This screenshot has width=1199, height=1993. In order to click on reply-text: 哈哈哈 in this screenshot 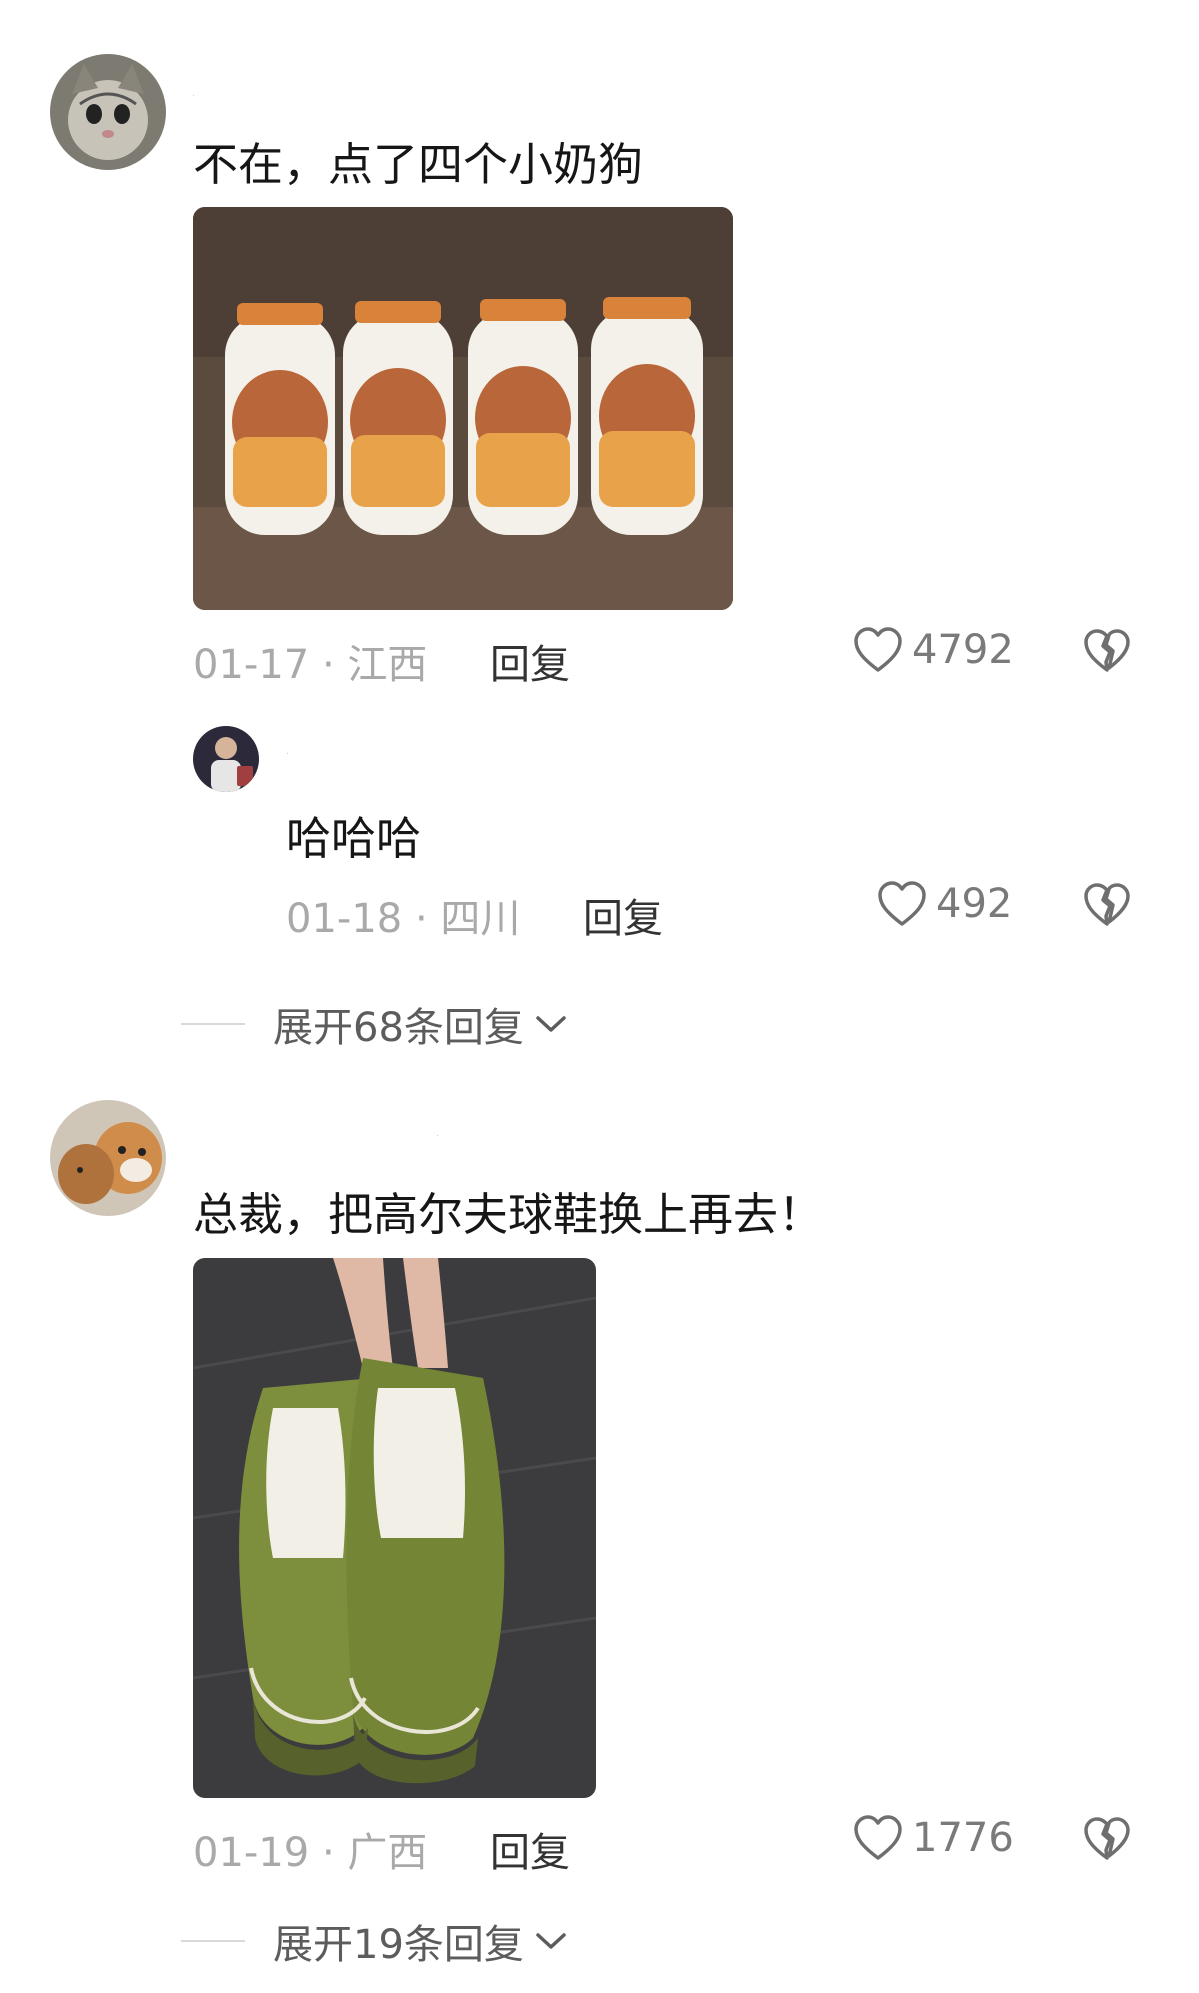, I will do `click(354, 838)`.